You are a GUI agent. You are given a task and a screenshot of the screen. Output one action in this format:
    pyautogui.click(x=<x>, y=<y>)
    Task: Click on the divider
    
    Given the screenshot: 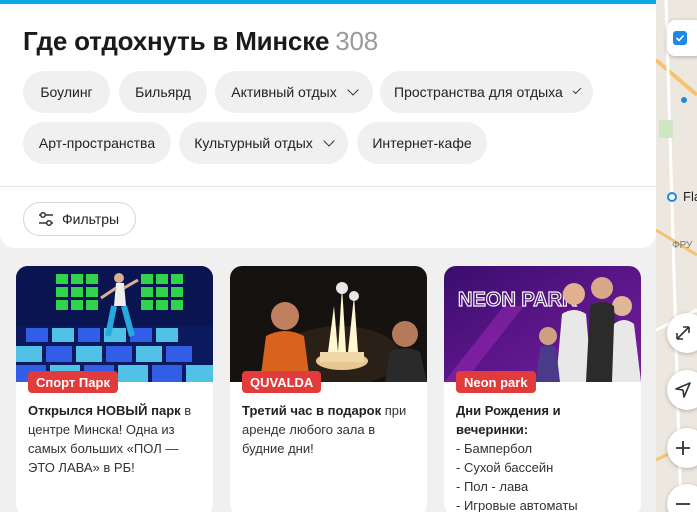 What is the action you would take?
    pyautogui.click(x=328, y=186)
    